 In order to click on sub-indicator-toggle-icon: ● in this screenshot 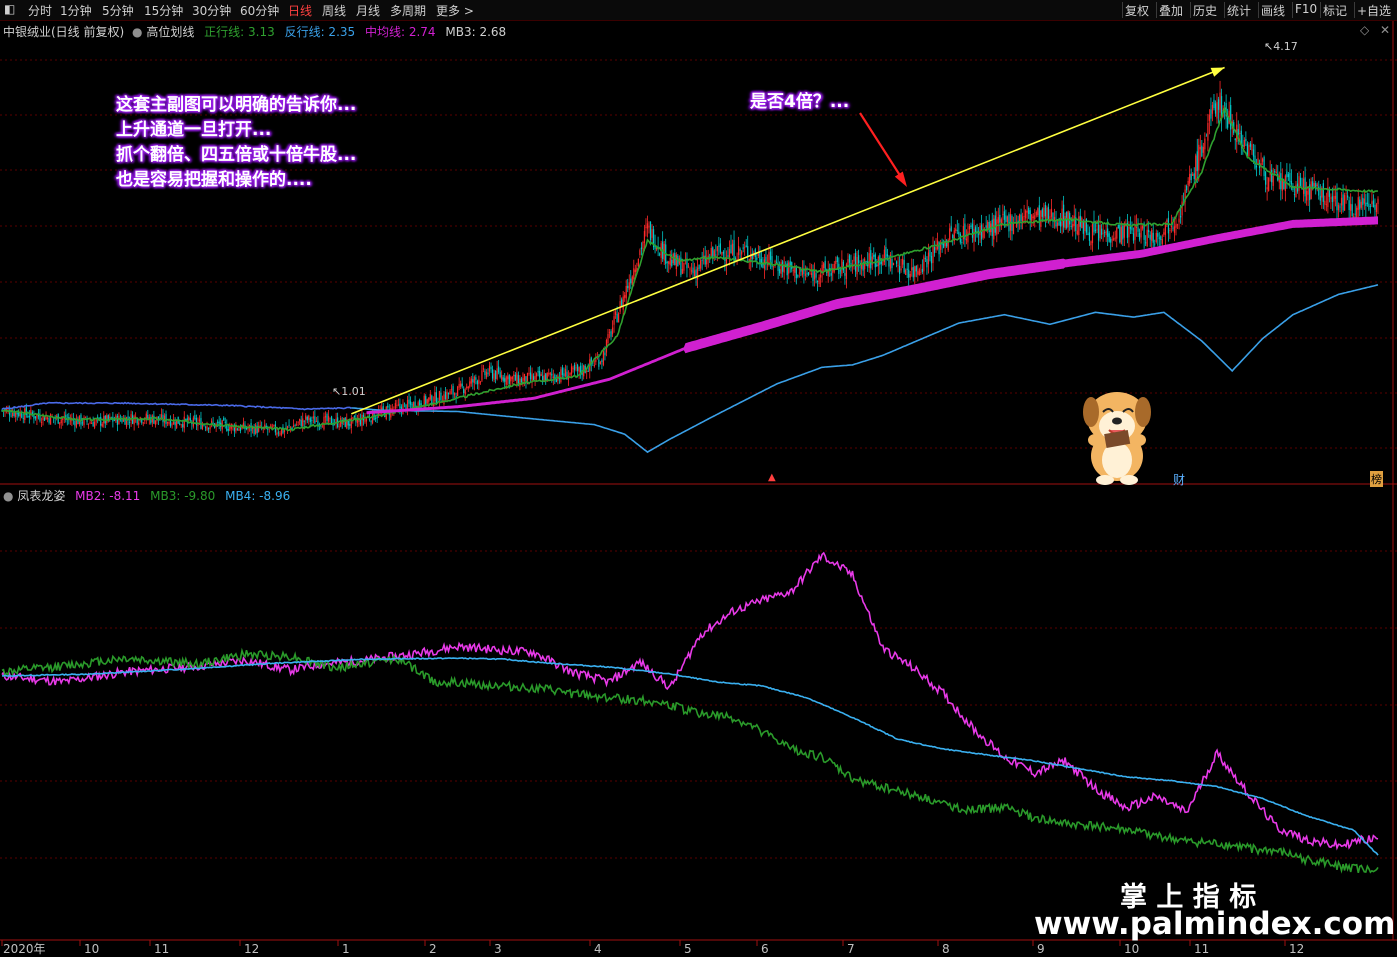, I will do `click(8, 496)`.